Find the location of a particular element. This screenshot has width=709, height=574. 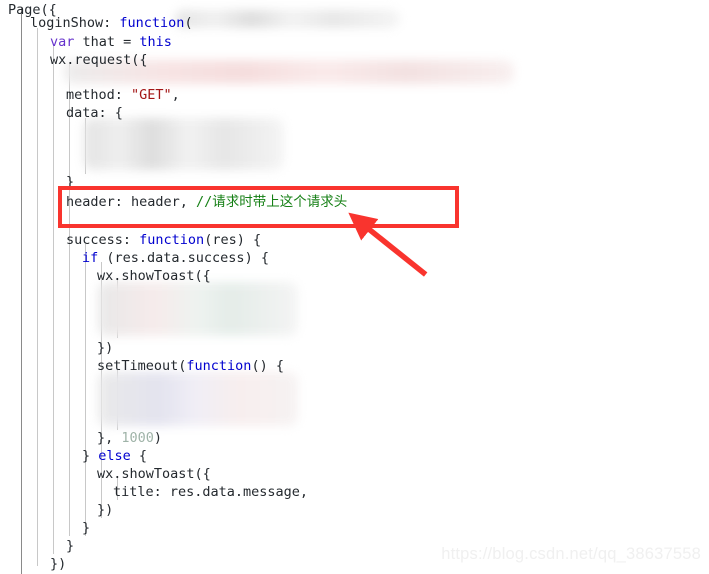

code-line-21: }) is located at coordinates (33, 564).